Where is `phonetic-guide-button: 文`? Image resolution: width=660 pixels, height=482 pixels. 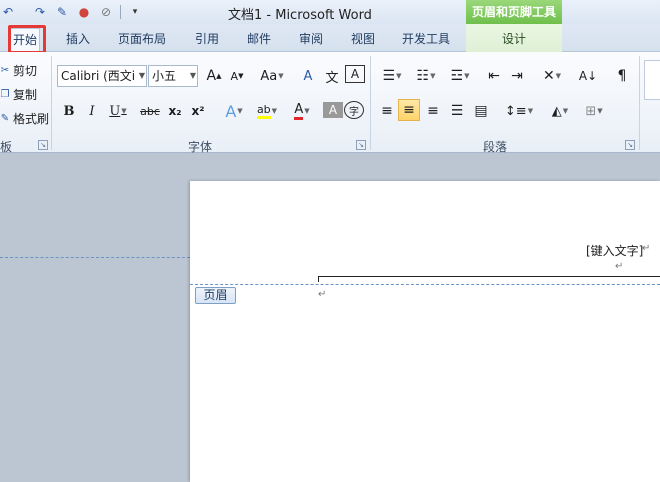
phonetic-guide-button: 文 is located at coordinates (332, 76).